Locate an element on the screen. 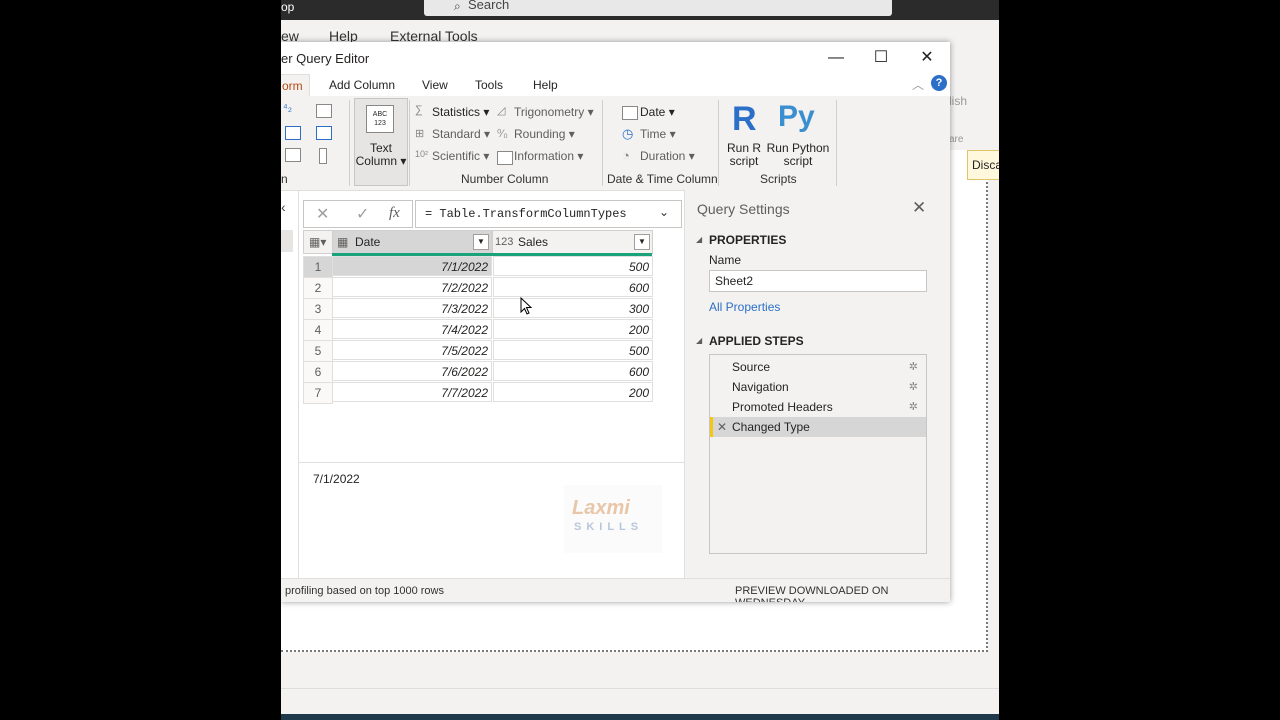 This screenshot has height=720, width=1280. scientific-button: Scientific ▾ is located at coordinates (460, 156).